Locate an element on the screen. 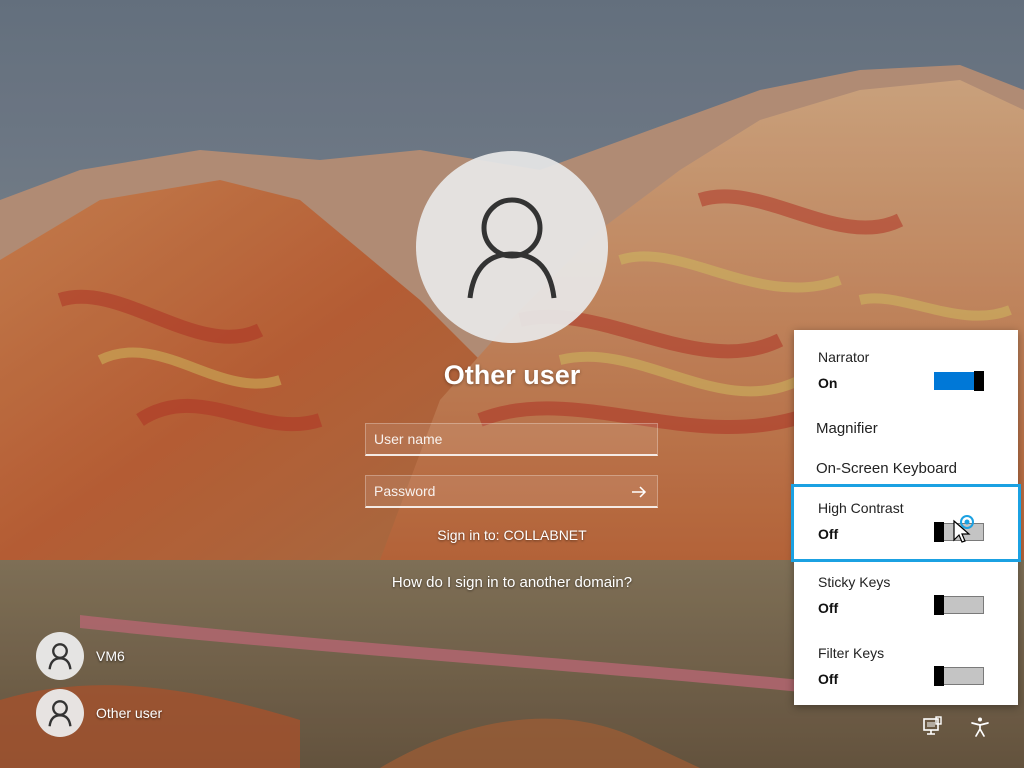 Image resolution: width=1024 pixels, height=768 pixels. user-title: Other user is located at coordinates (512, 375).